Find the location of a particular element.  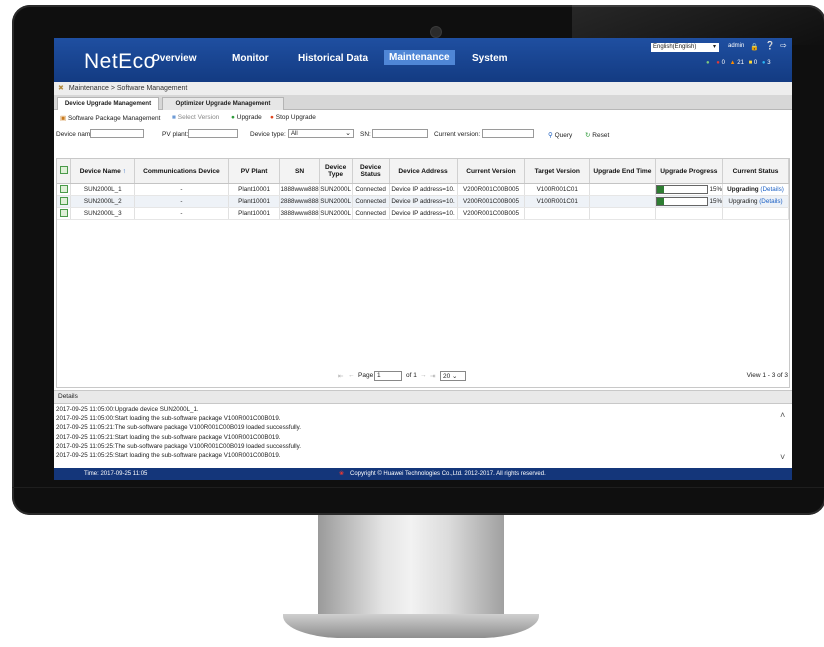

cell-device-address: Device IP address=10. is located at coordinates (423, 201).